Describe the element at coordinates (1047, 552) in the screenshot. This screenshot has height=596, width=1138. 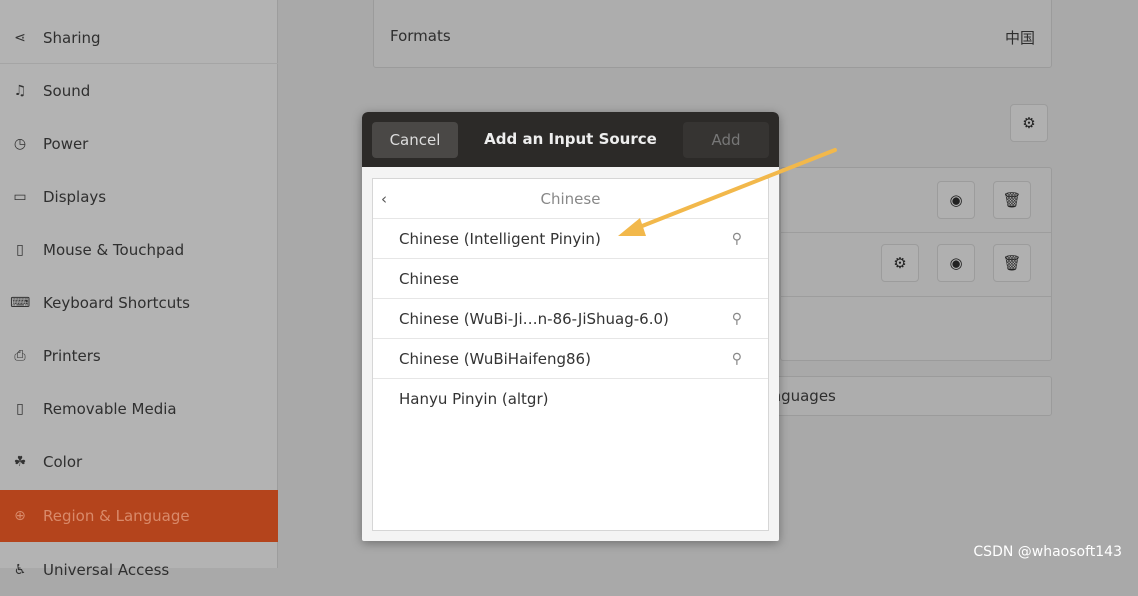
I see `watermark: CSDN @whaosoft143` at that location.